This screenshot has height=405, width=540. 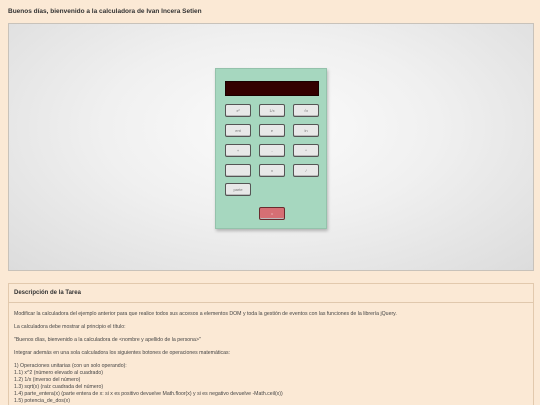 What do you see at coordinates (238, 110) in the screenshot?
I see `square-button: x²` at bounding box center [238, 110].